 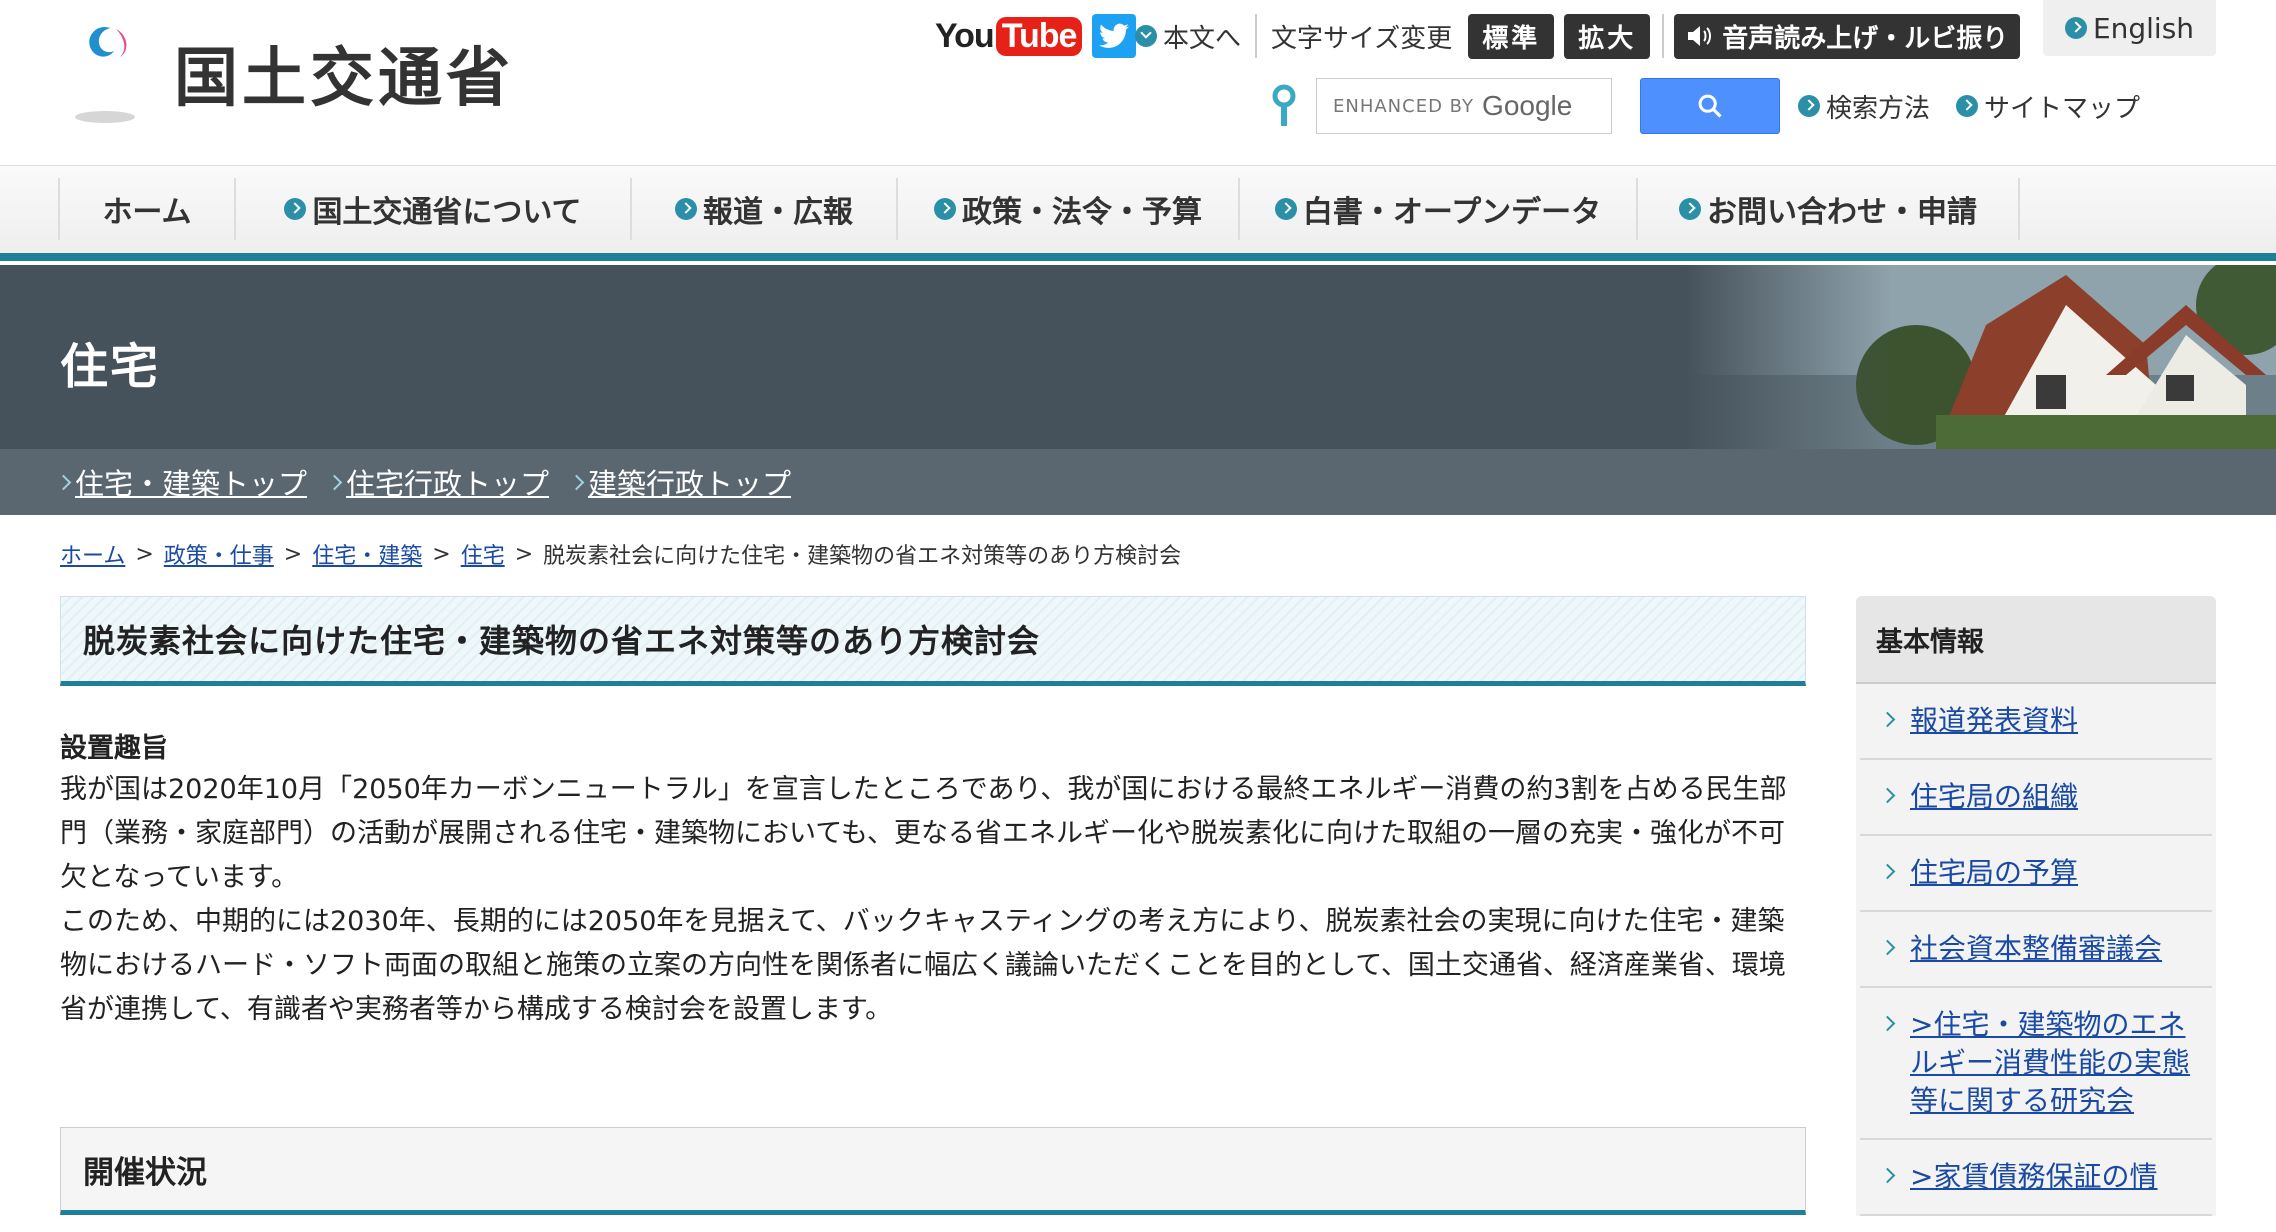 What do you see at coordinates (447, 482) in the screenshot?
I see `subnav-link: 住宅行政トップ` at bounding box center [447, 482].